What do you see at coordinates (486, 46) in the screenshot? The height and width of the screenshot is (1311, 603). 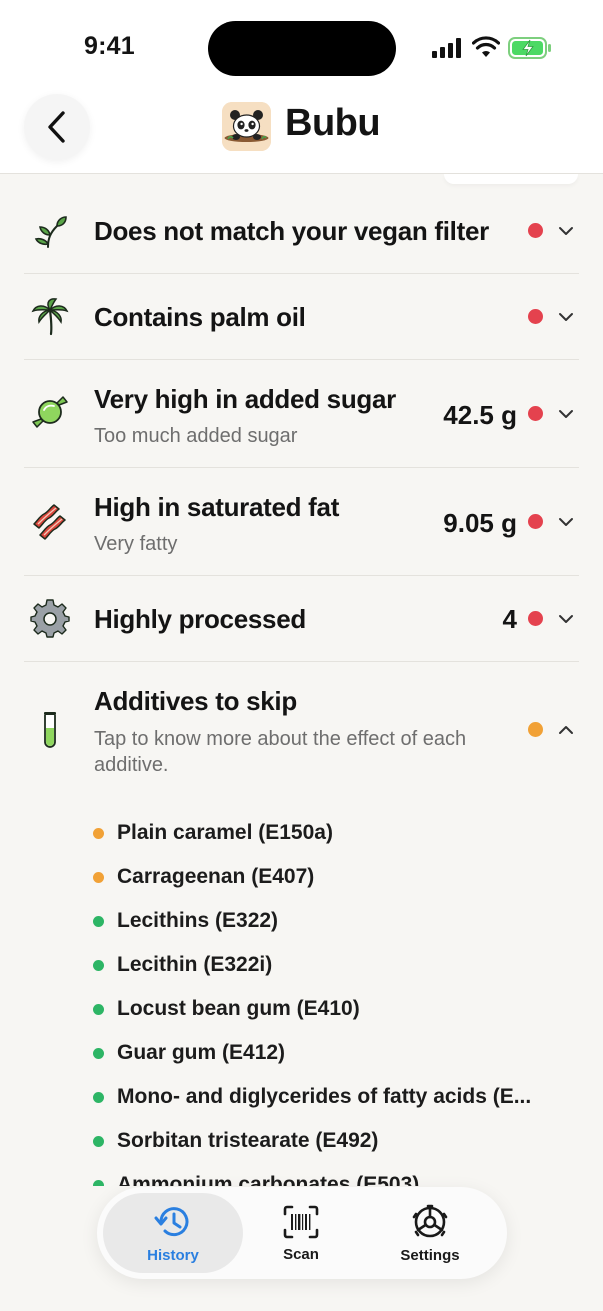 I see `wifi-icon` at bounding box center [486, 46].